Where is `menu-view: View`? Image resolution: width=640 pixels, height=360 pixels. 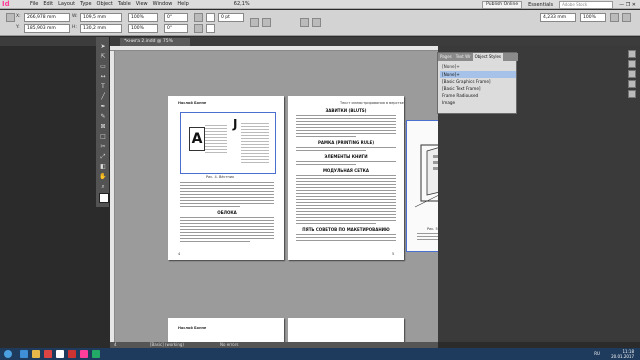
menu-view: View is located at coordinates (142, 4).